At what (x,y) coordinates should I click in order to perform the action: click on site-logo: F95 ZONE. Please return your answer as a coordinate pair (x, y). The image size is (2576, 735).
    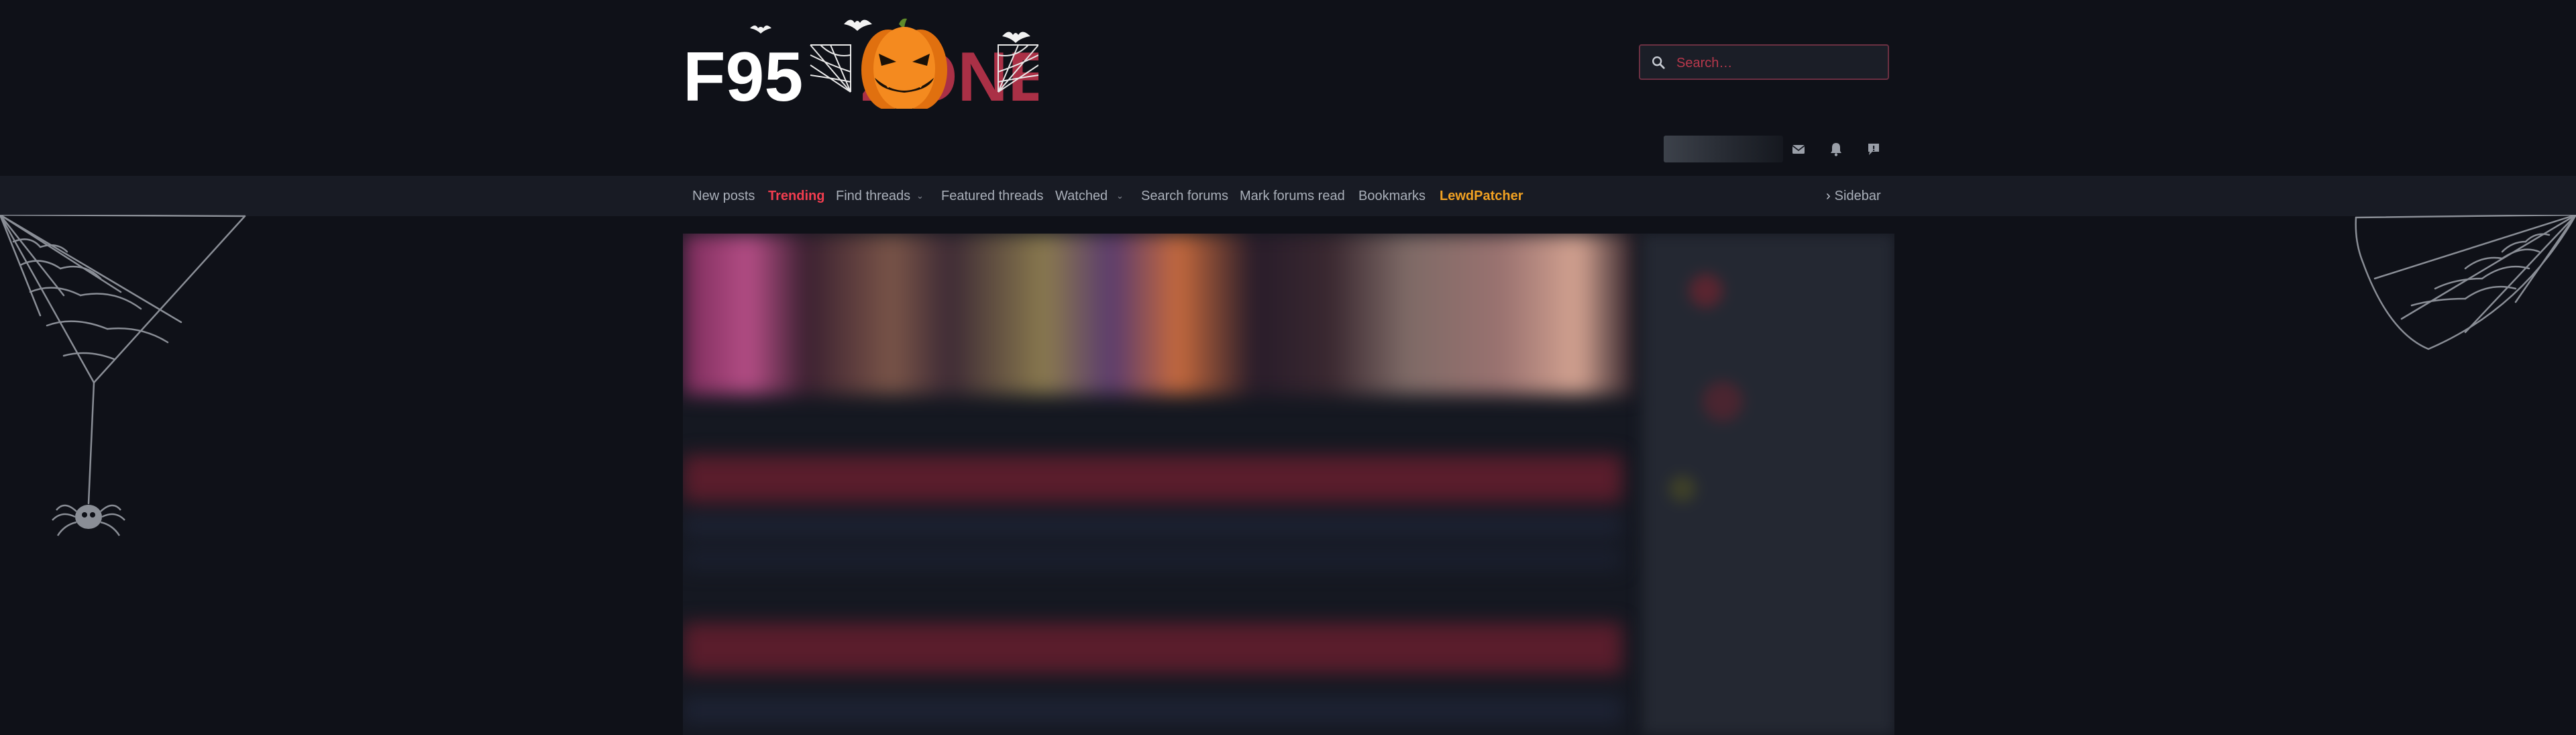
    Looking at the image, I should click on (860, 62).